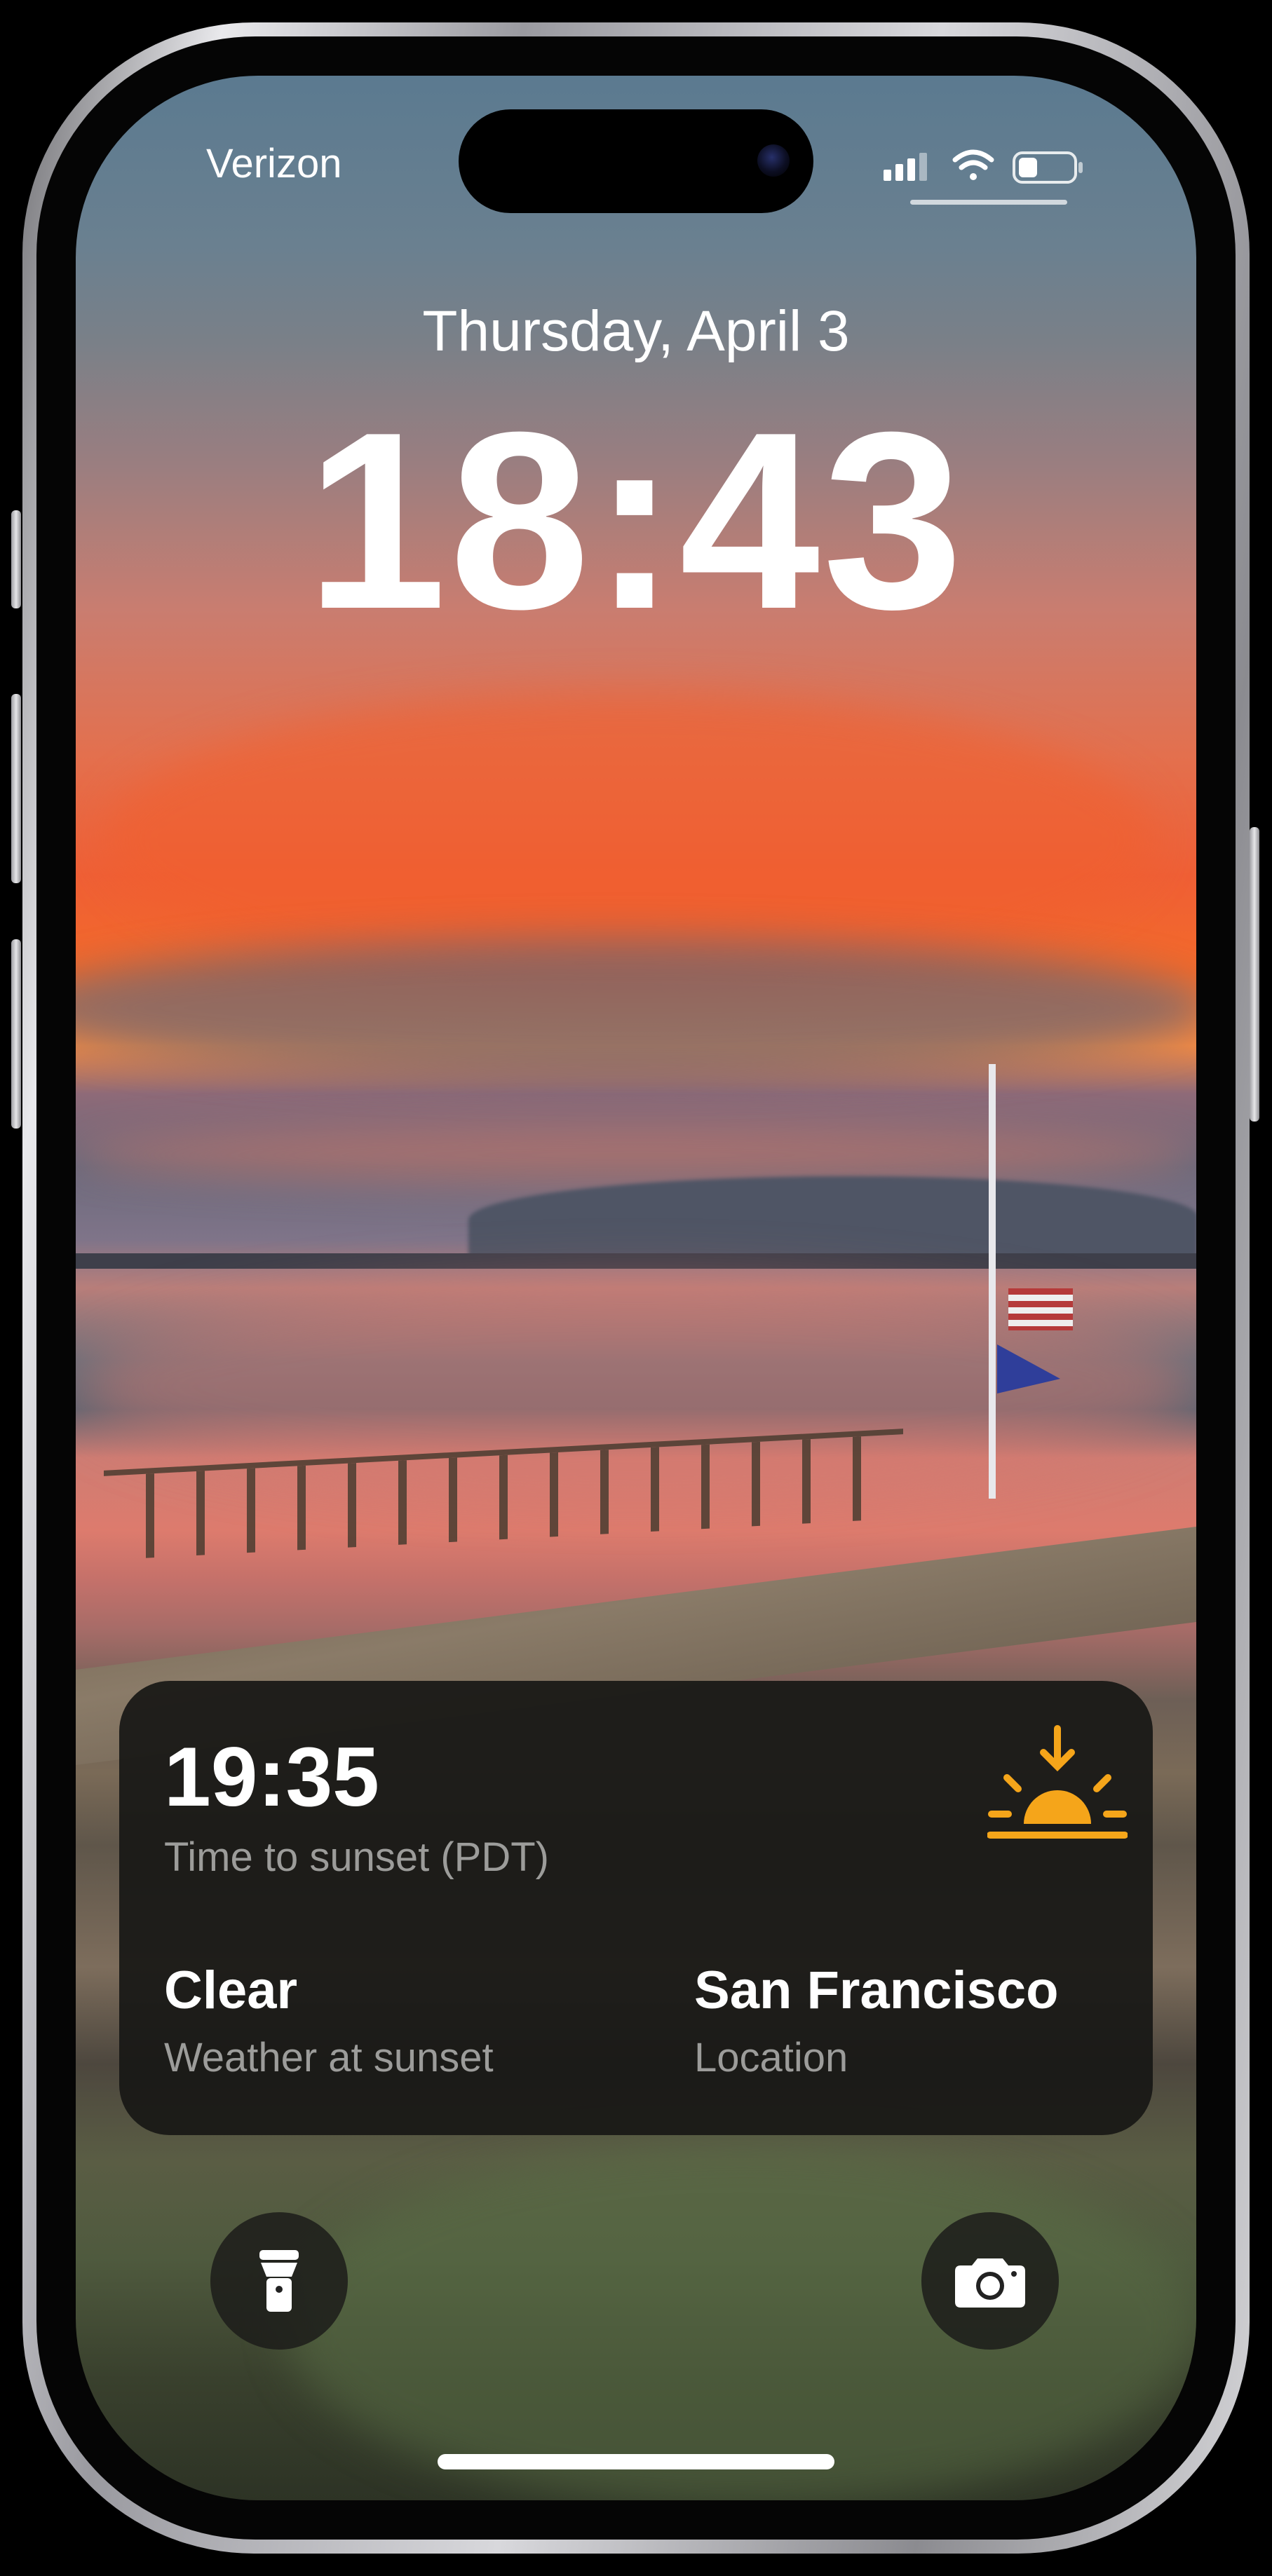 This screenshot has width=1272, height=2576. What do you see at coordinates (1057, 1782) in the screenshot?
I see `sunset-icon` at bounding box center [1057, 1782].